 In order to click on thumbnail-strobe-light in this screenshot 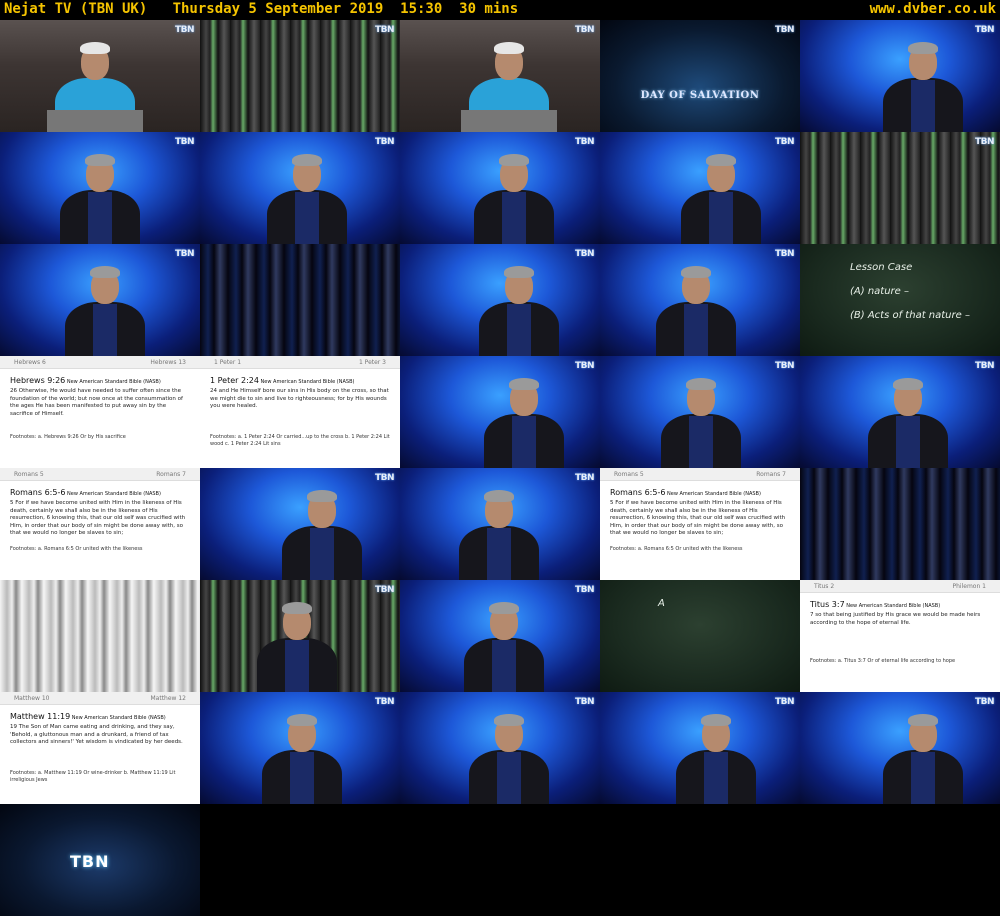, I will do `click(100, 636)`.